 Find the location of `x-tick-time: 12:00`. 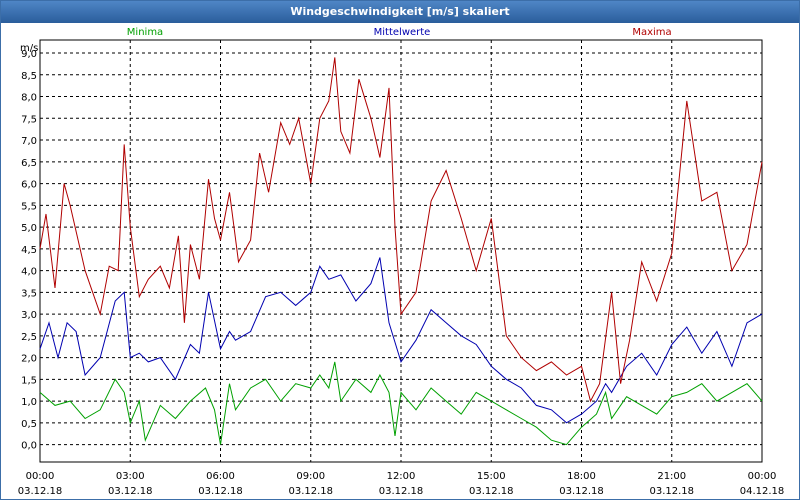

x-tick-time: 12:00 is located at coordinates (401, 476).